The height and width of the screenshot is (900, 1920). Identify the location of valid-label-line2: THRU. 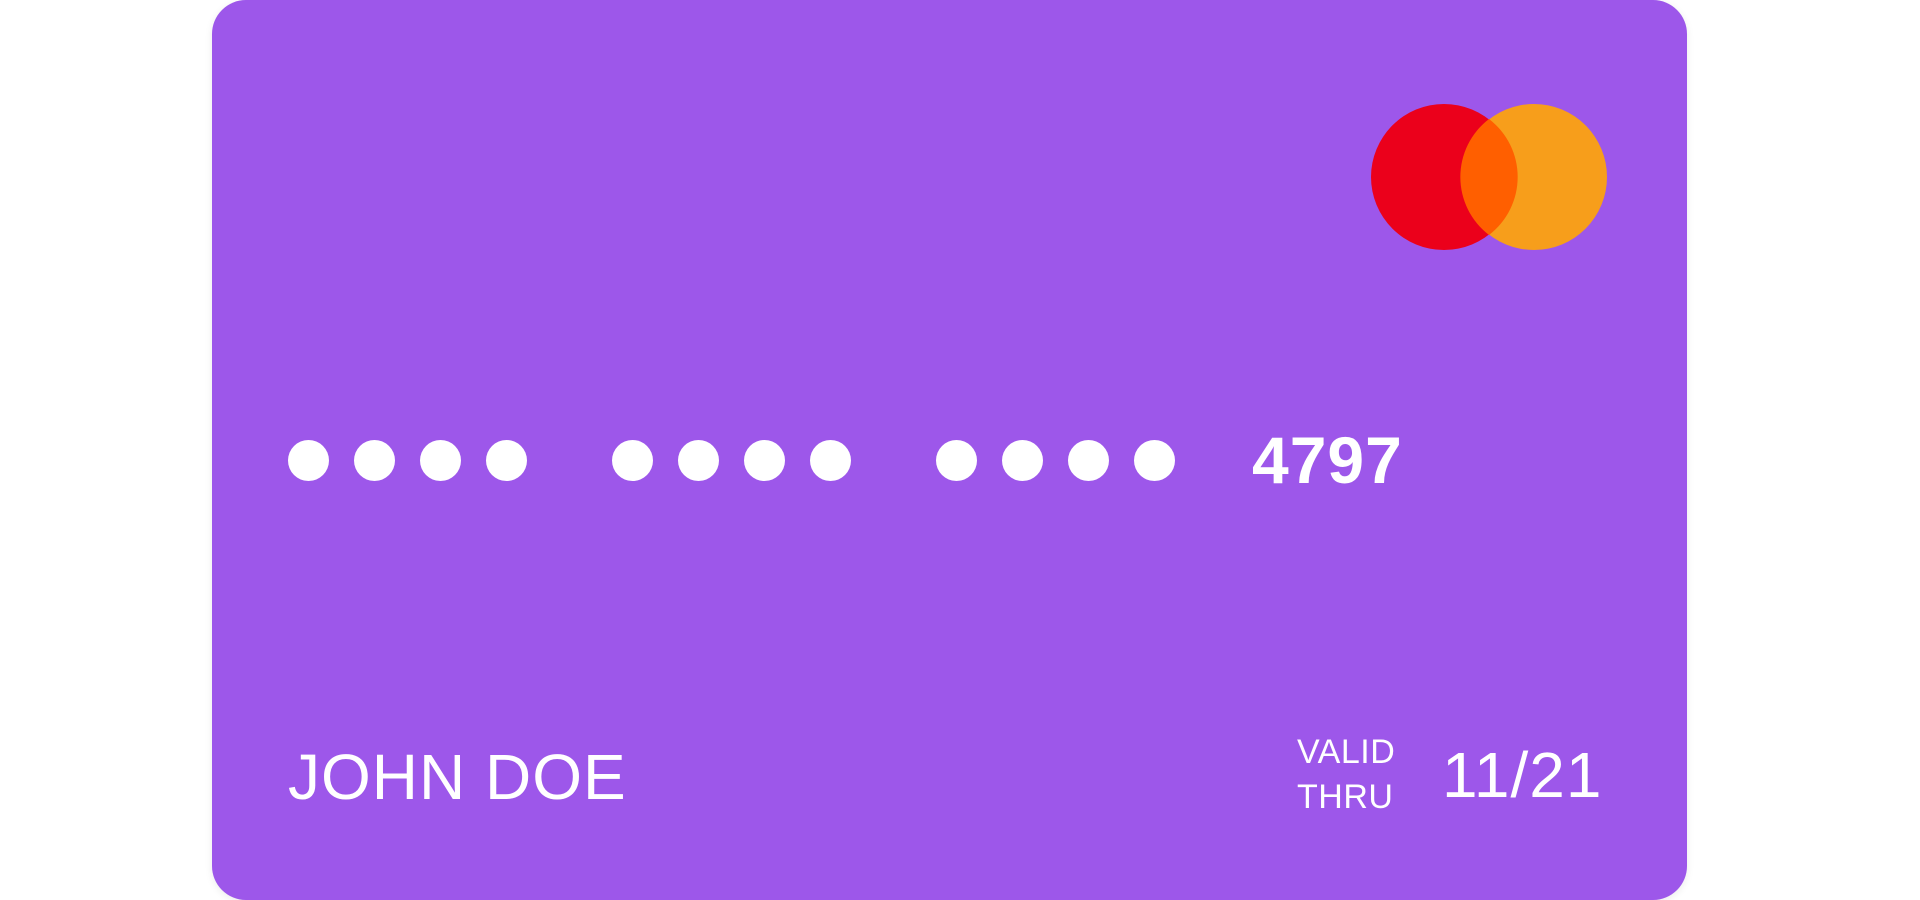
(1345, 797).